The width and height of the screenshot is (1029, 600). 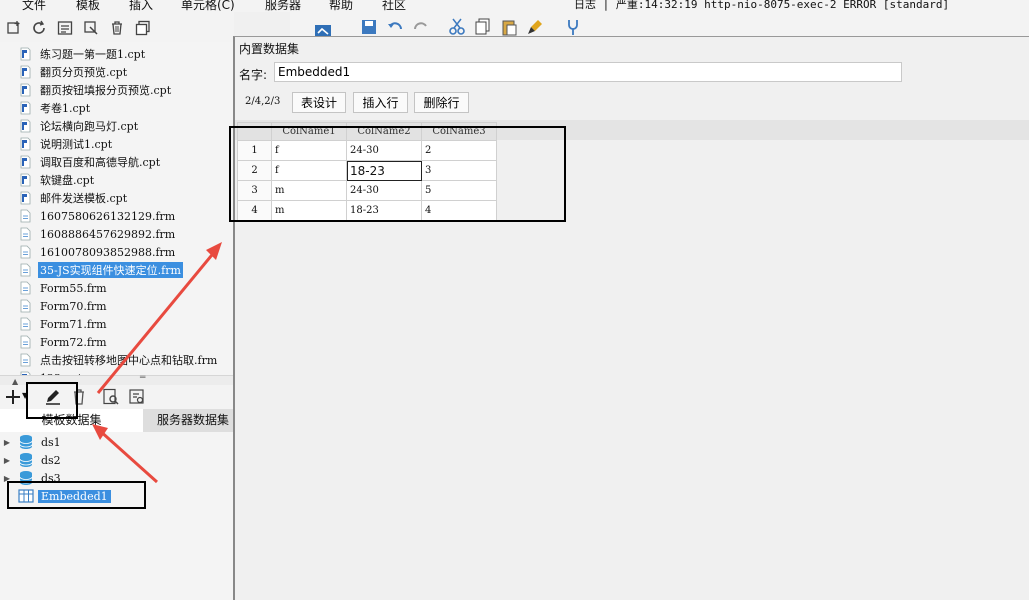 I want to click on insert-row-button: 插入行, so click(x=380, y=102).